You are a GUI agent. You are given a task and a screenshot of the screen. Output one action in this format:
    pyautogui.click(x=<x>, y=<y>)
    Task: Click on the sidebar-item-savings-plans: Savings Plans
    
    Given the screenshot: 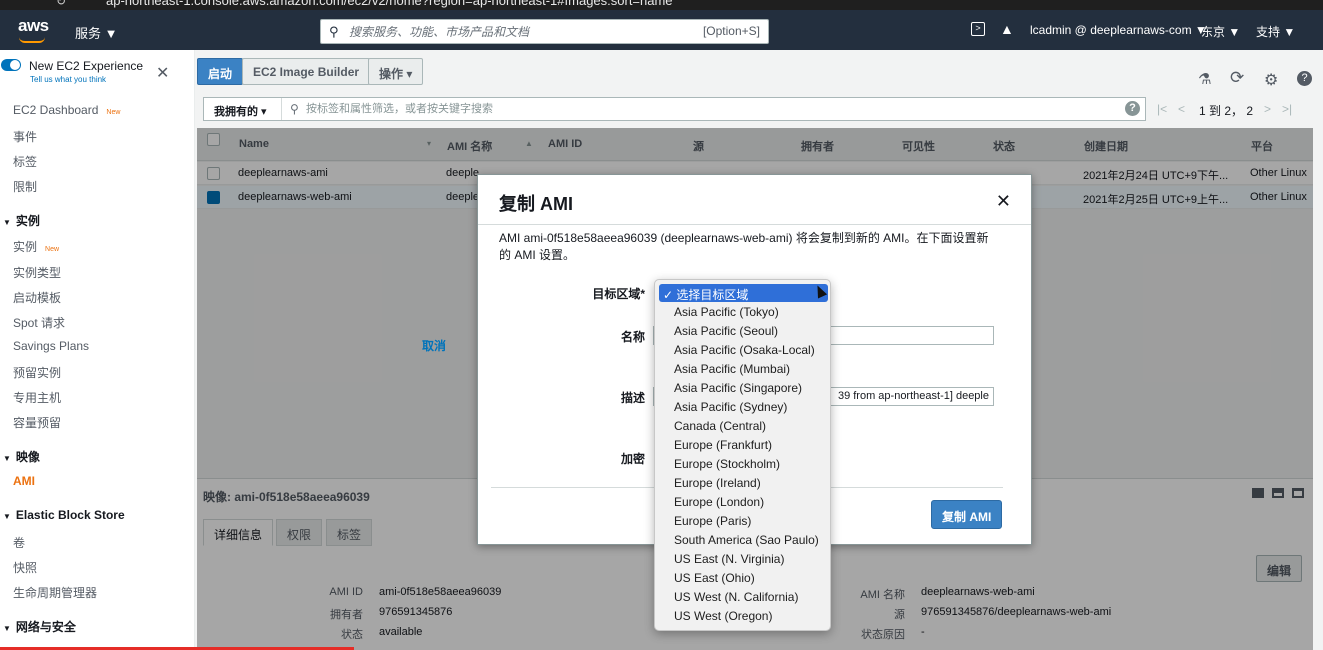 What is the action you would take?
    pyautogui.click(x=51, y=346)
    